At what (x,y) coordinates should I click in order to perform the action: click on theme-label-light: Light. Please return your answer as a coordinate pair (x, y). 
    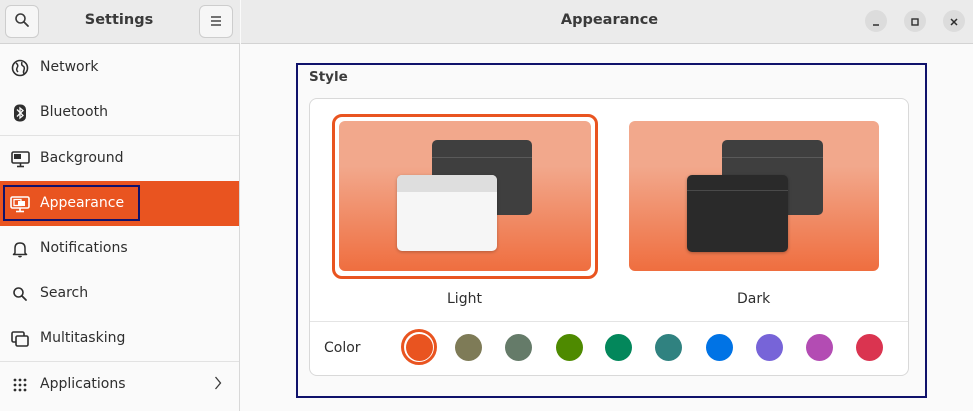
    Looking at the image, I should click on (464, 299).